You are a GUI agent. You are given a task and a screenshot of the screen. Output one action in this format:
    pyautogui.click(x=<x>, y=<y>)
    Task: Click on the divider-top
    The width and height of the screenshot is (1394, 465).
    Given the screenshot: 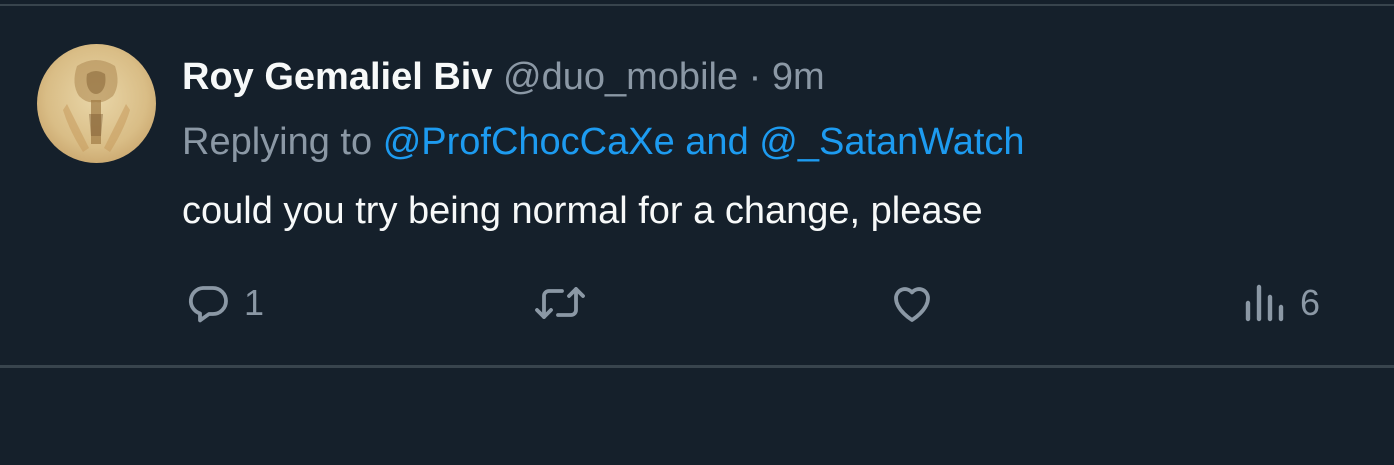 What is the action you would take?
    pyautogui.click(x=697, y=3)
    